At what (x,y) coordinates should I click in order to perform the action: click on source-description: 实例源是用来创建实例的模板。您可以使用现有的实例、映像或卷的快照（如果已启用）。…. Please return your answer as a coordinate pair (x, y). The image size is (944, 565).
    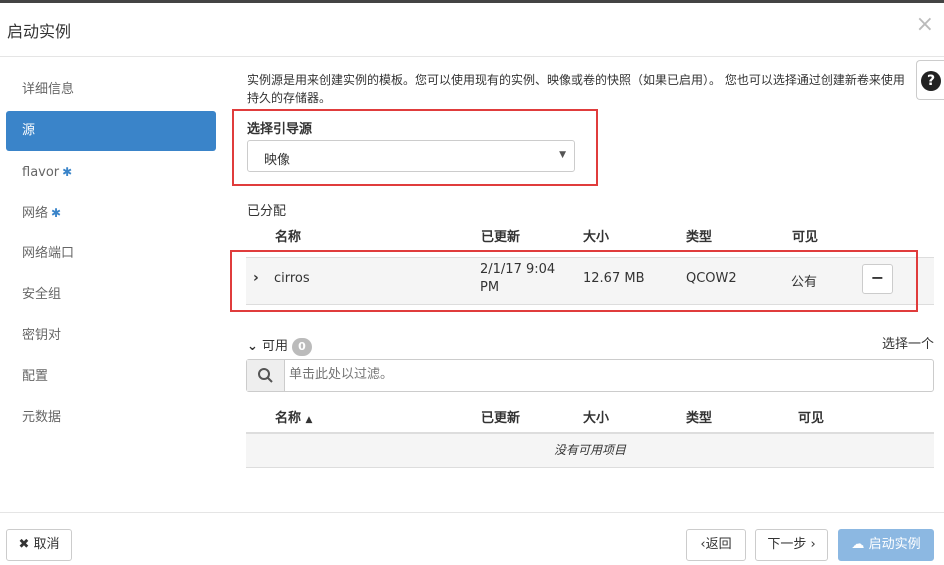
    Looking at the image, I should click on (576, 89).